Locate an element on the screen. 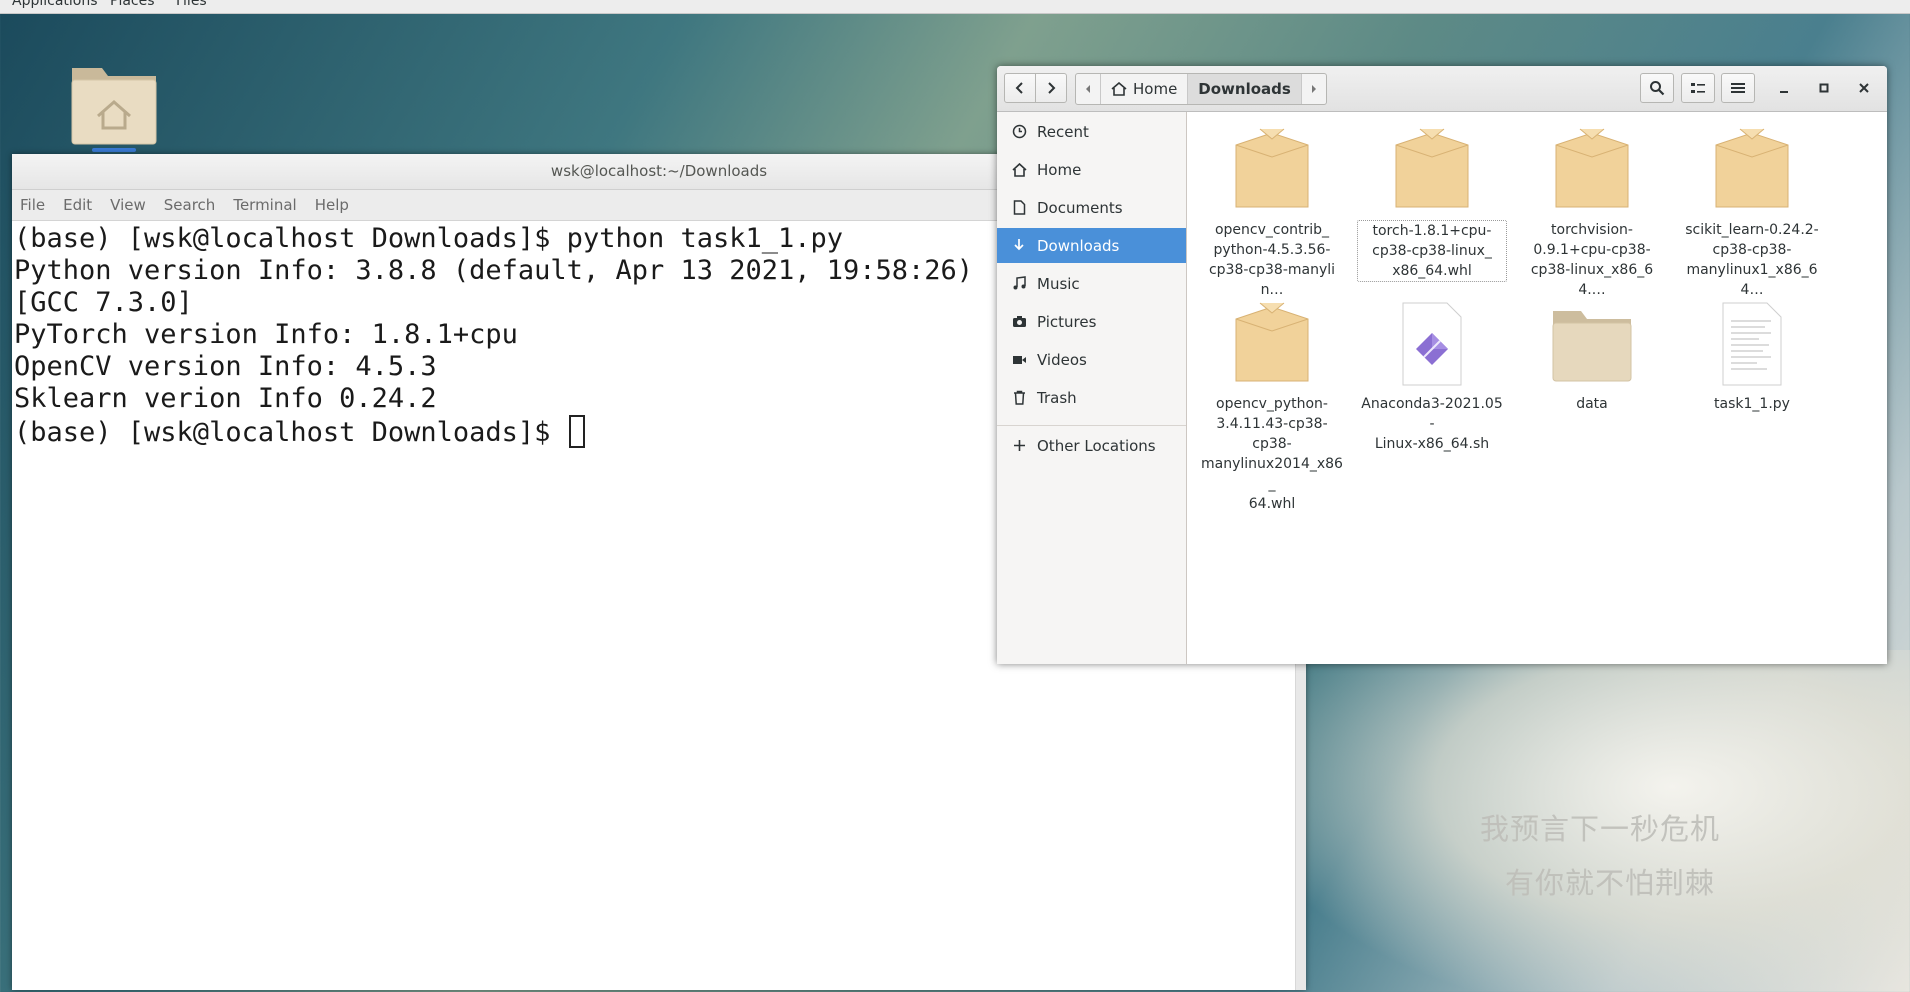 The image size is (1910, 992). path-scroll-left is located at coordinates (1088, 89).